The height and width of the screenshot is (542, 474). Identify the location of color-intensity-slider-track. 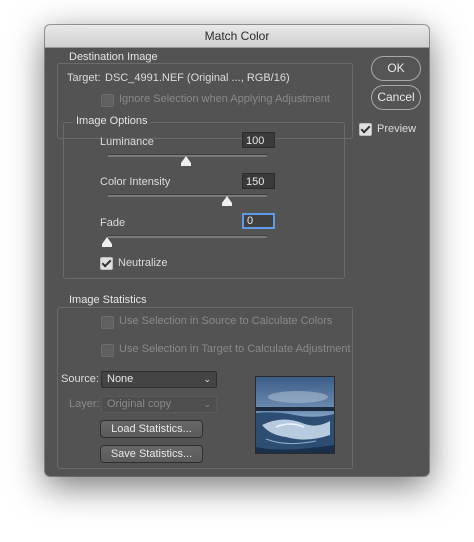
(187, 195).